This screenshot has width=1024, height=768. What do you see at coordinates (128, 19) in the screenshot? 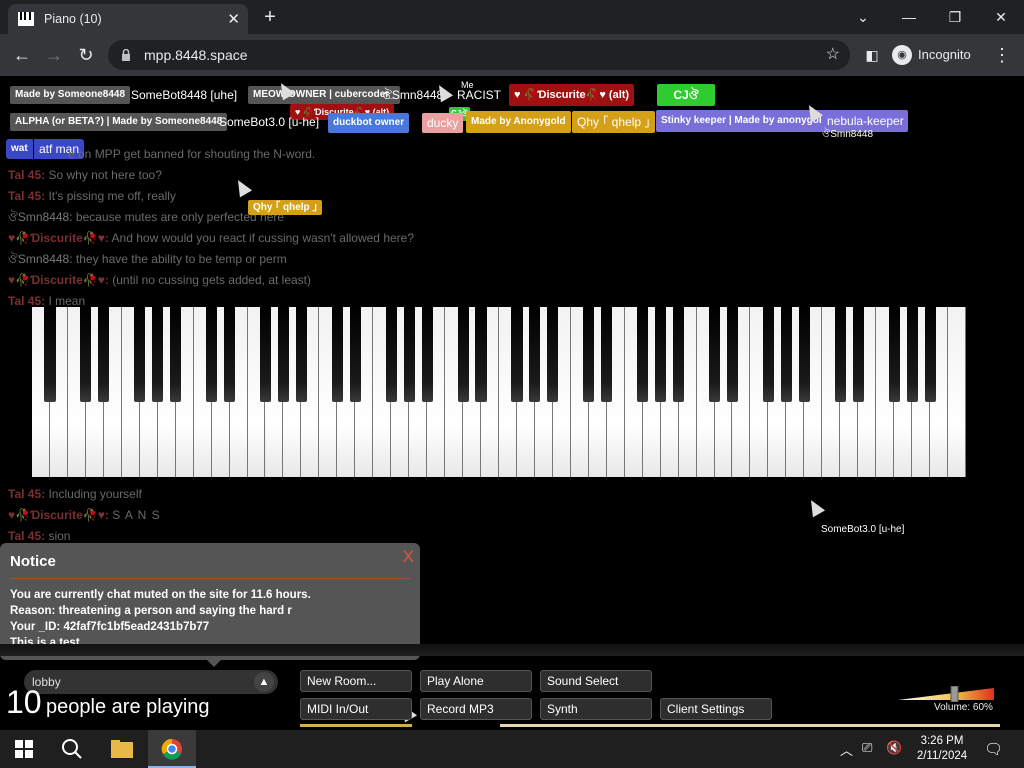
I see `browser-tab: Piano (10) ✕` at bounding box center [128, 19].